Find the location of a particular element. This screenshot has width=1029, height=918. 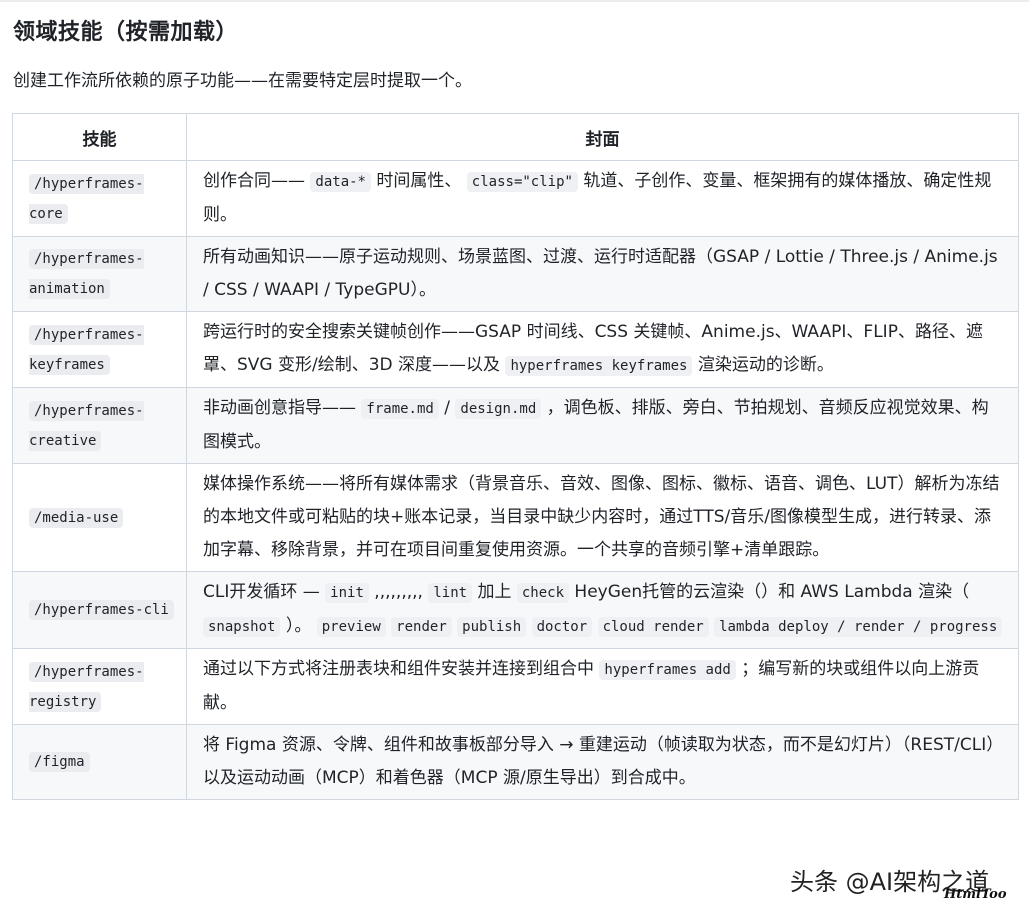

skill-cell: /hyperframes-registry is located at coordinates (99, 686).